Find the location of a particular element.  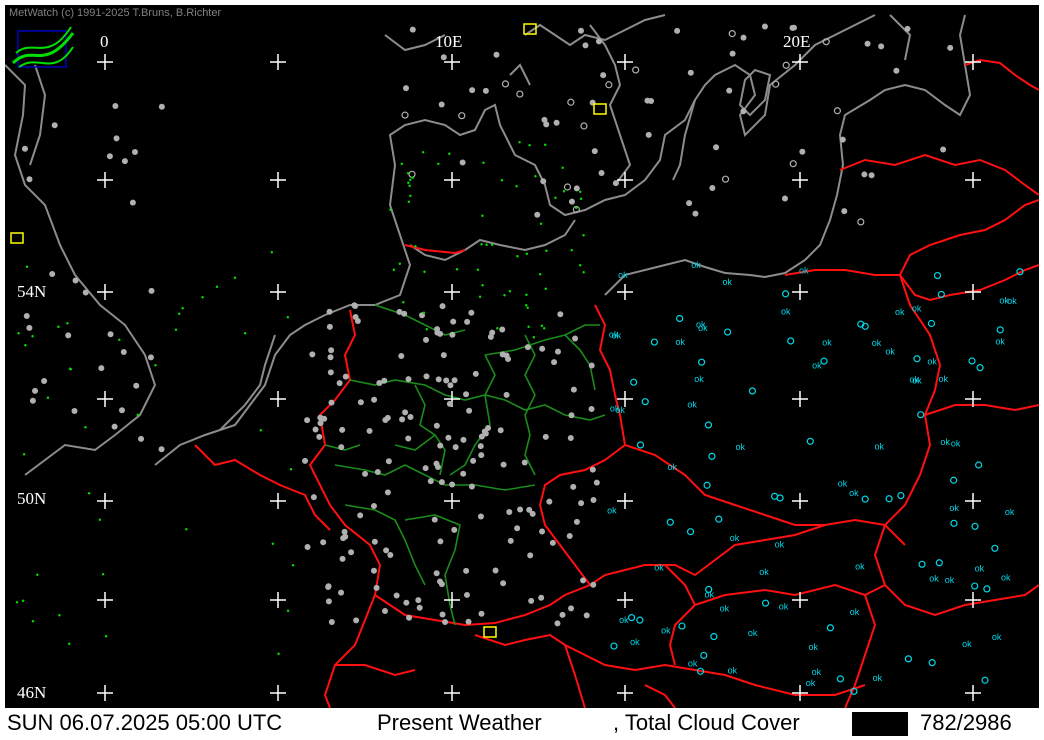

lon-label-10e: 10E is located at coordinates (449, 41).